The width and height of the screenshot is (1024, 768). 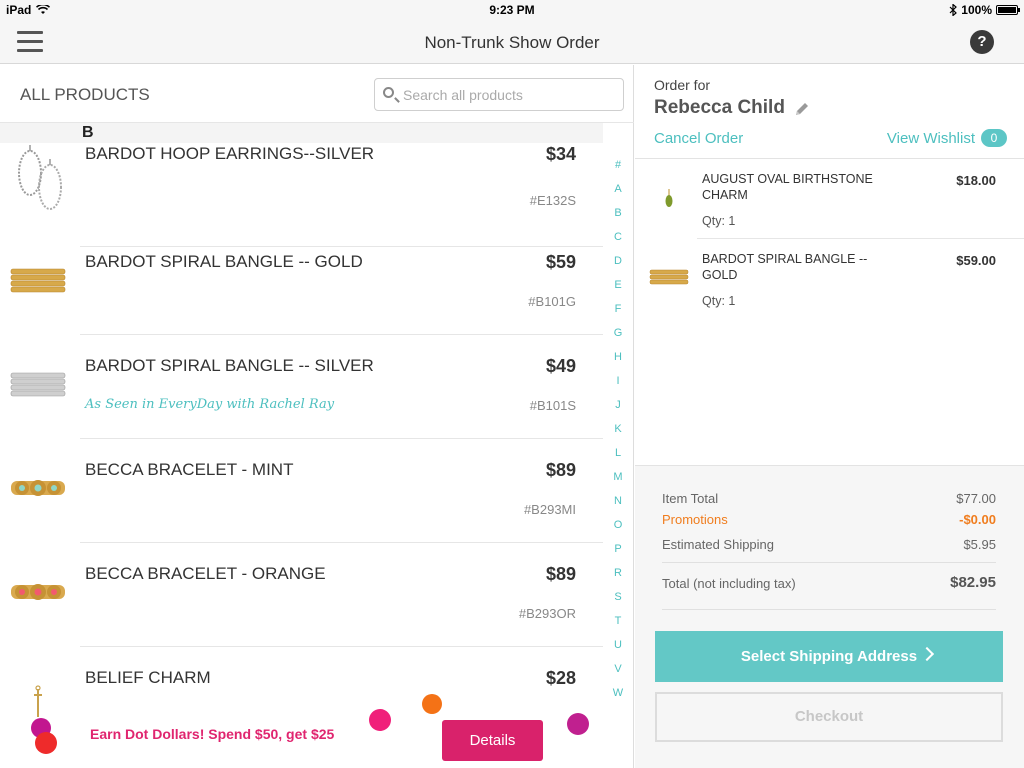 I want to click on search-icon, so click(x=388, y=92).